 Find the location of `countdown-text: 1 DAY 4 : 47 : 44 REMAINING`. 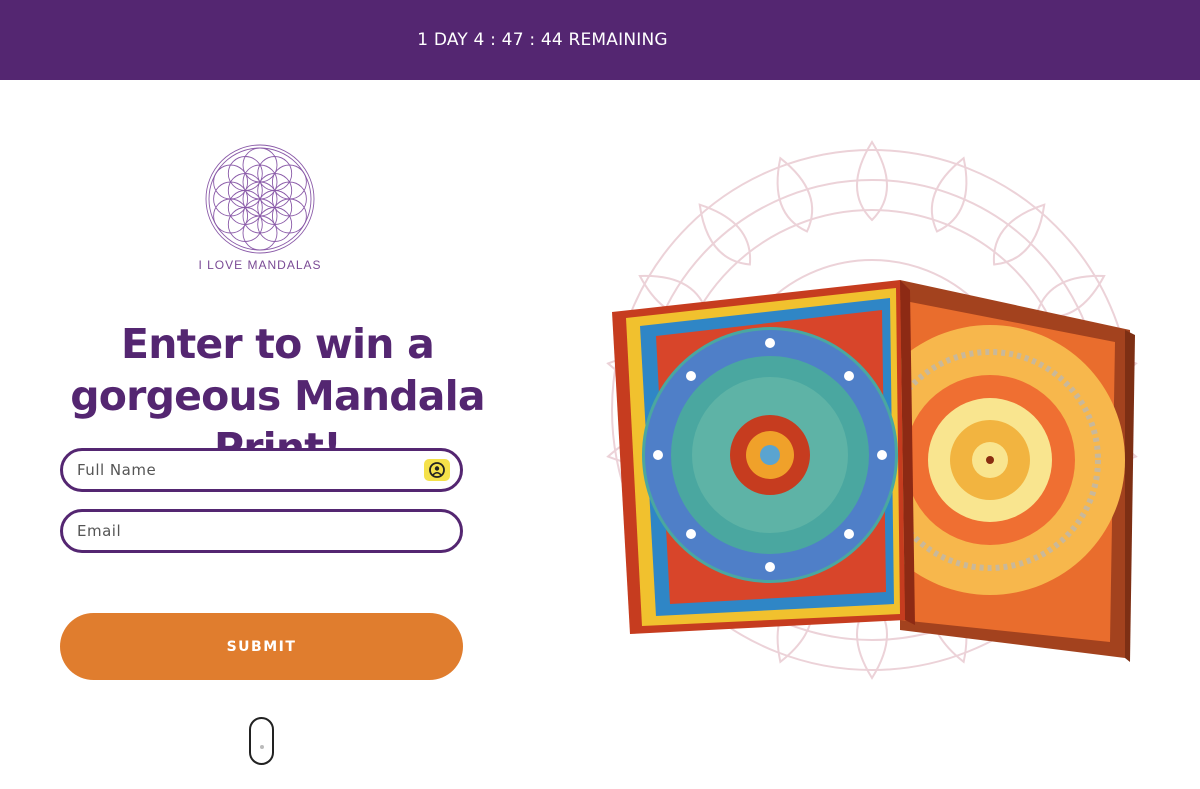

countdown-text: 1 DAY 4 : 47 : 44 REMAINING is located at coordinates (542, 40).